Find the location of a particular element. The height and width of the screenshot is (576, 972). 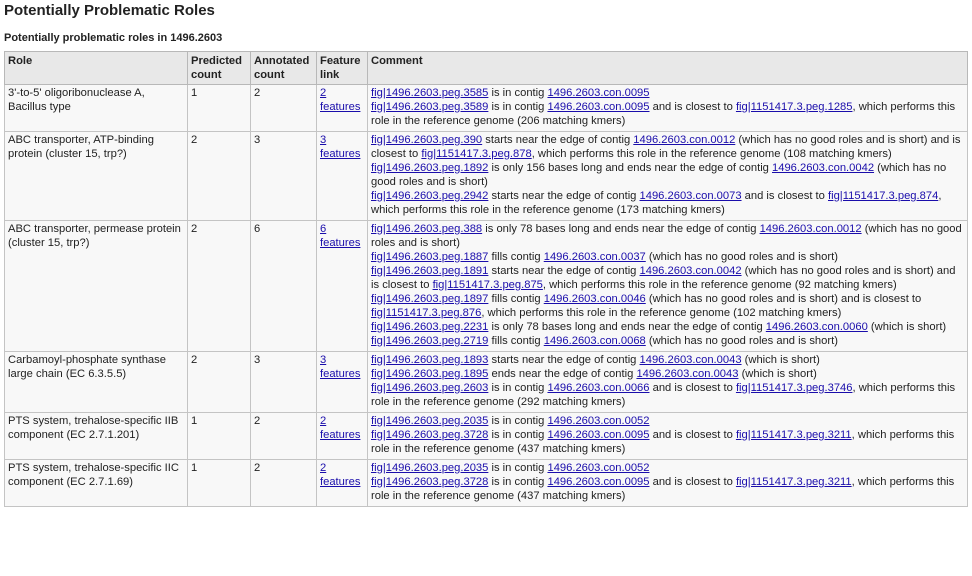

feature-id-link: fig|1151417.3.peg.3746 is located at coordinates (794, 388).